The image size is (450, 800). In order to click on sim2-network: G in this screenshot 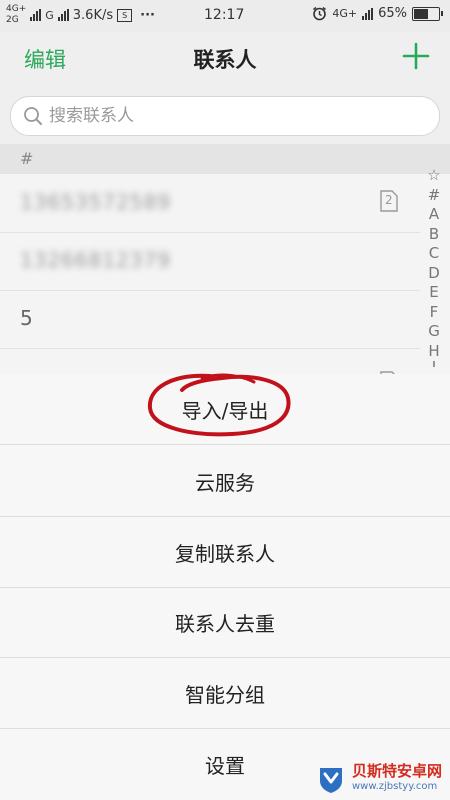, I will do `click(49, 15)`.